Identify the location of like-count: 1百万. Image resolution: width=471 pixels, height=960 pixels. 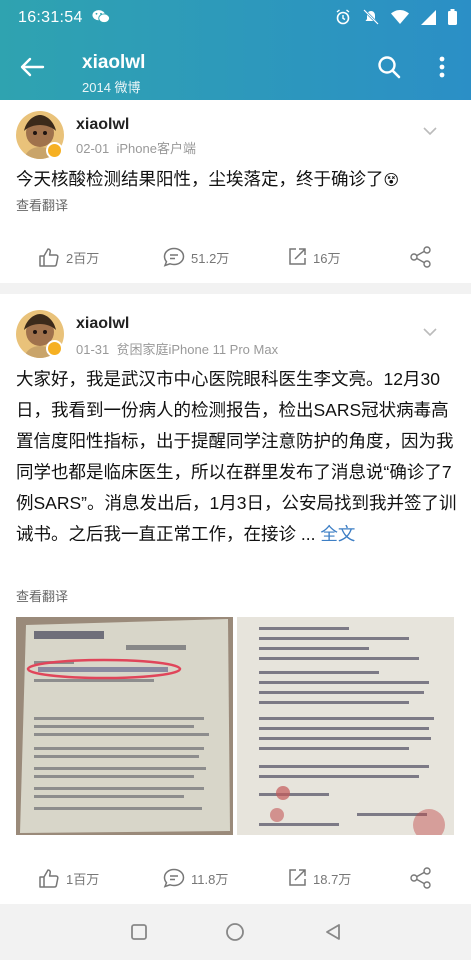
(83, 879).